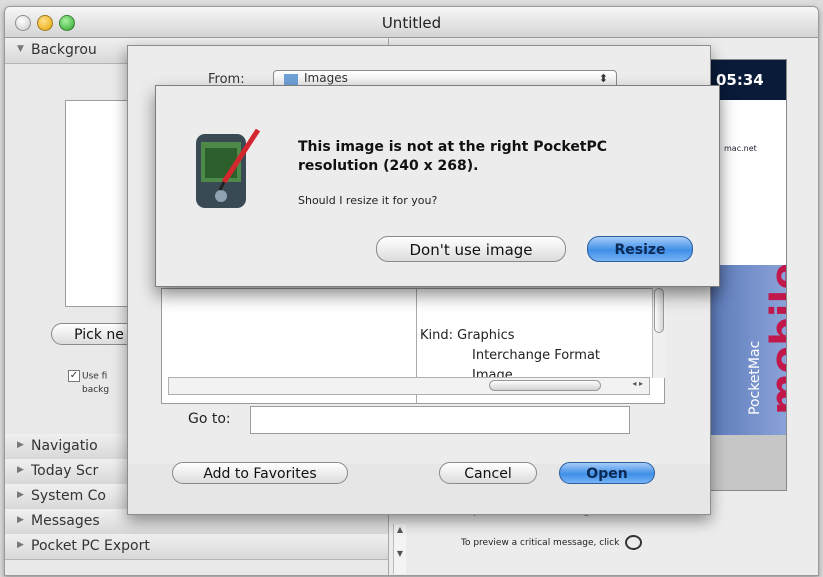  Describe the element at coordinates (260, 473) in the screenshot. I see `add-to-favorites-button: Add to Favorites` at that location.